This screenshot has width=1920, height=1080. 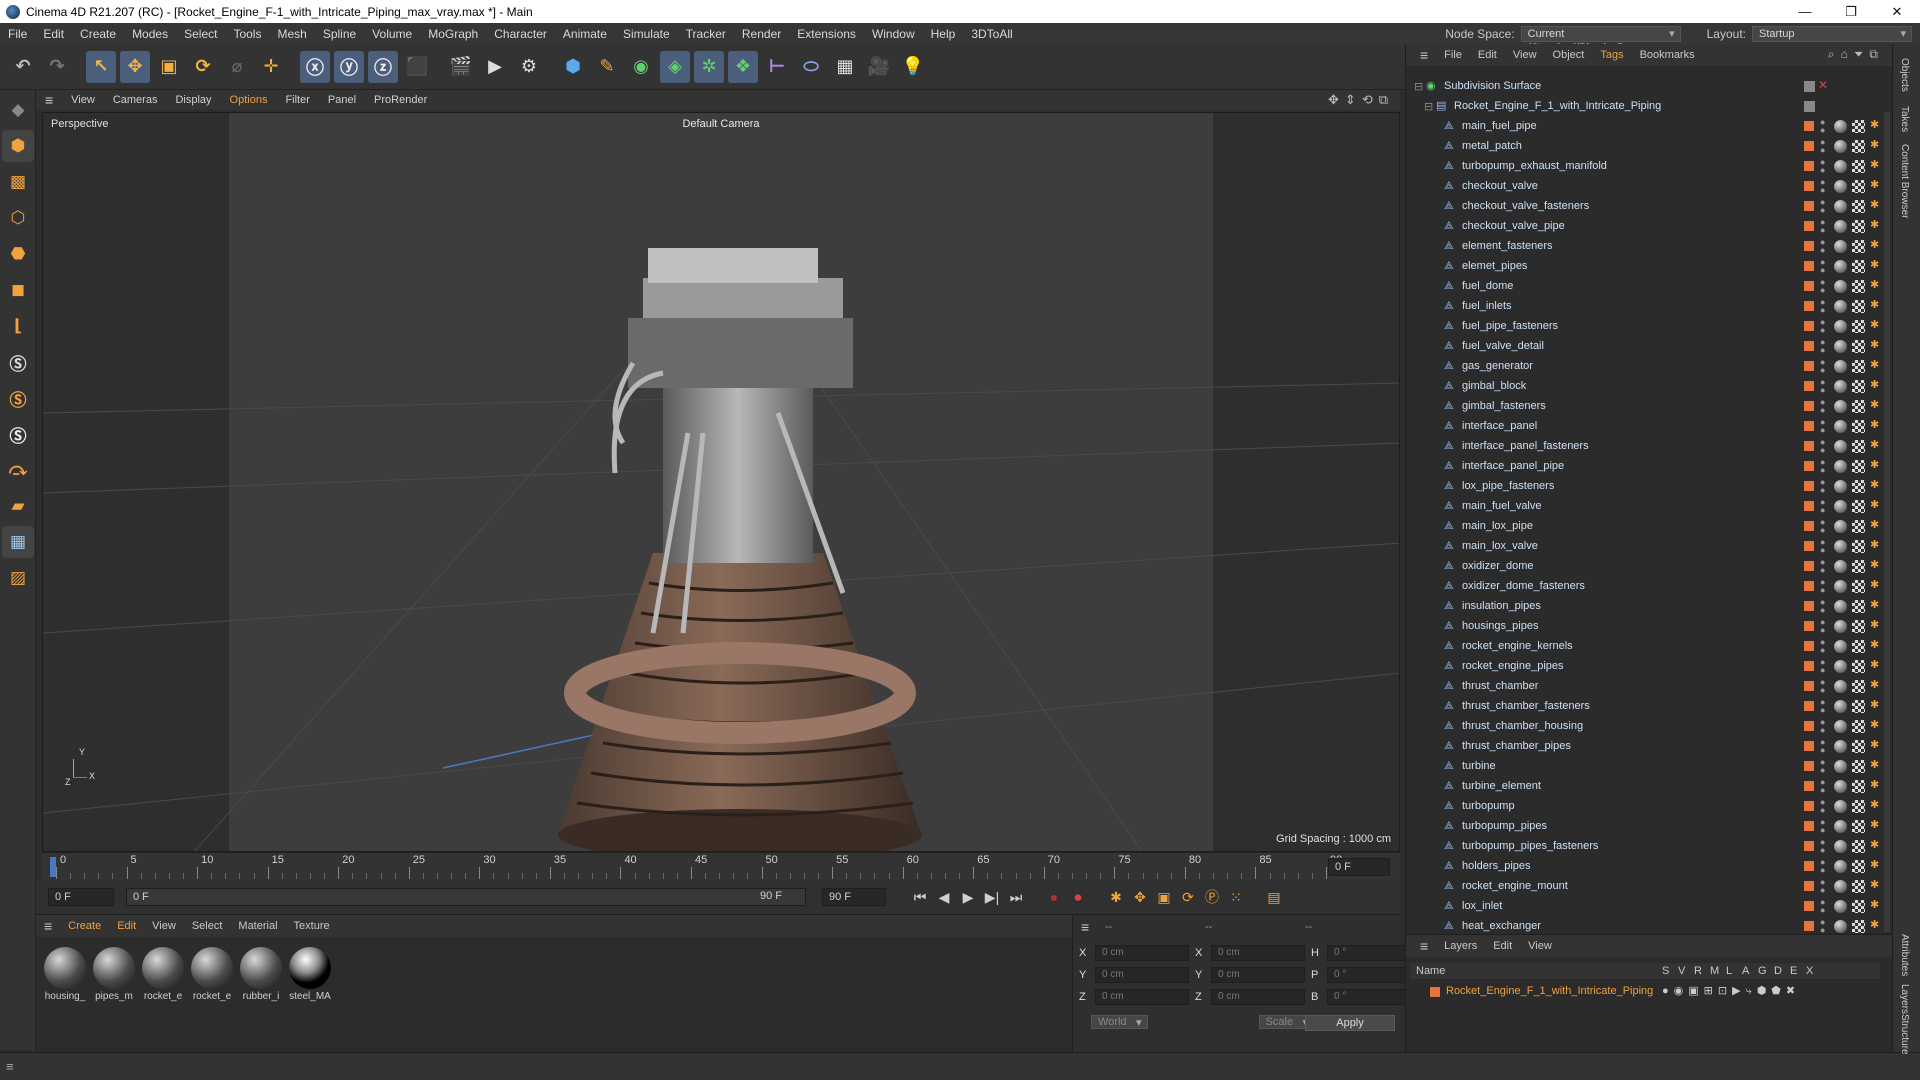 I want to click on live-selection-icon: ↖, so click(x=101, y=66).